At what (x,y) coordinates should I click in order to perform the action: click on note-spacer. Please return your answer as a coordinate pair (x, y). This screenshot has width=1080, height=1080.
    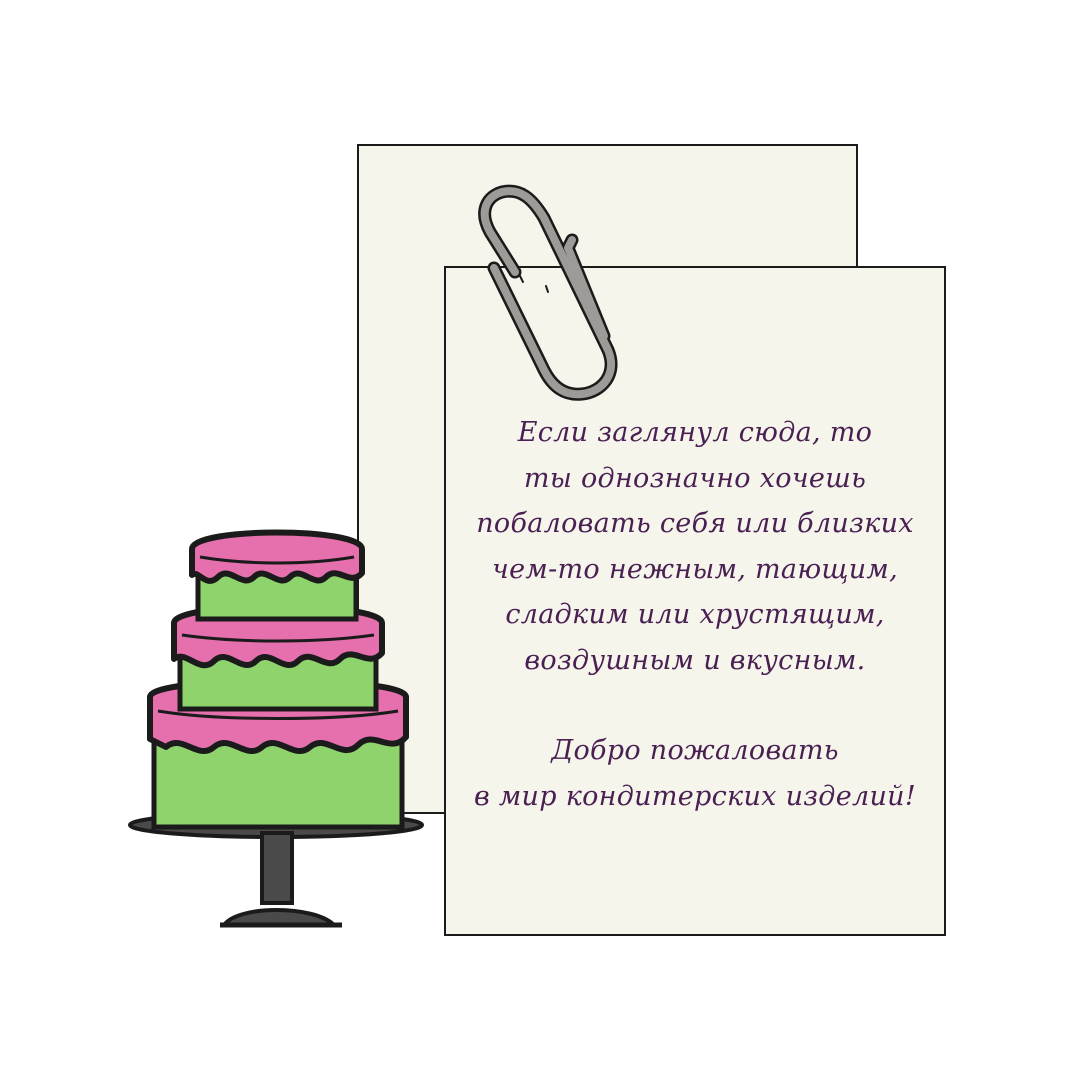
    Looking at the image, I should click on (695, 705).